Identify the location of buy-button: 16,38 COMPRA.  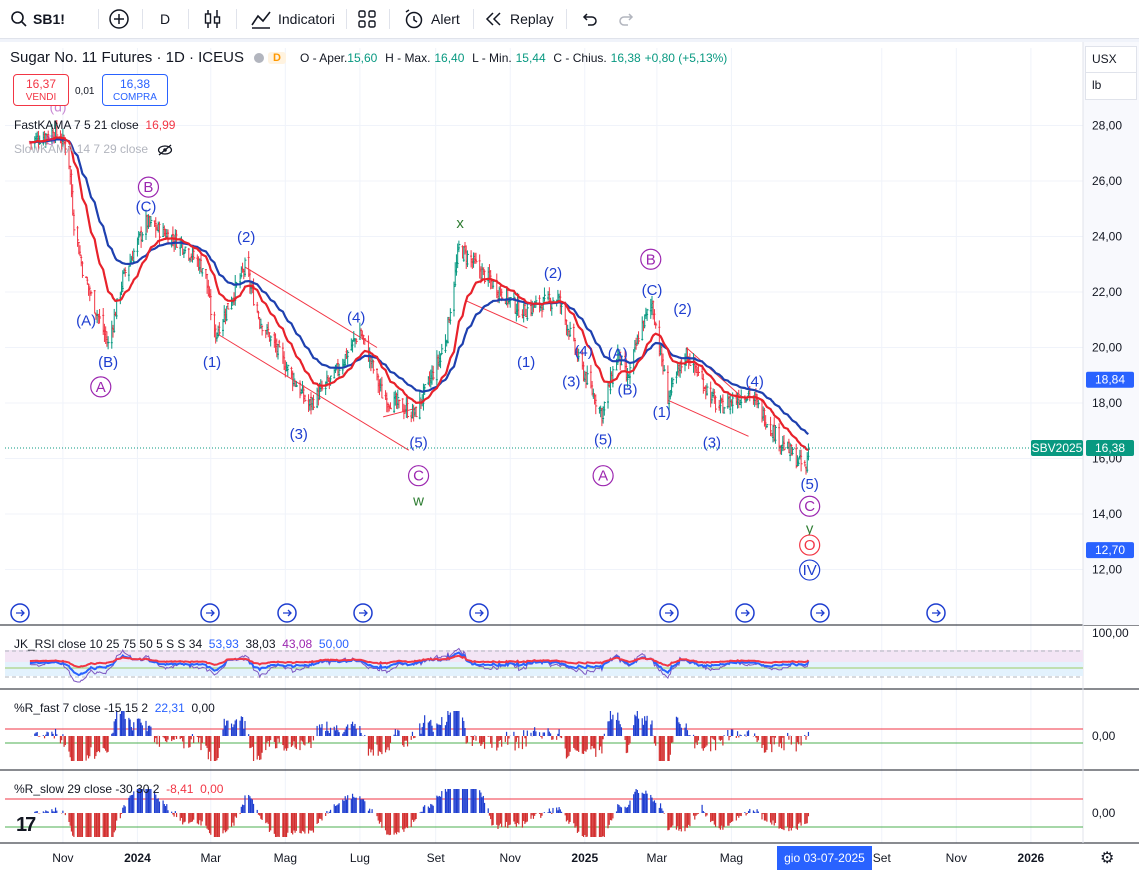
(135, 90).